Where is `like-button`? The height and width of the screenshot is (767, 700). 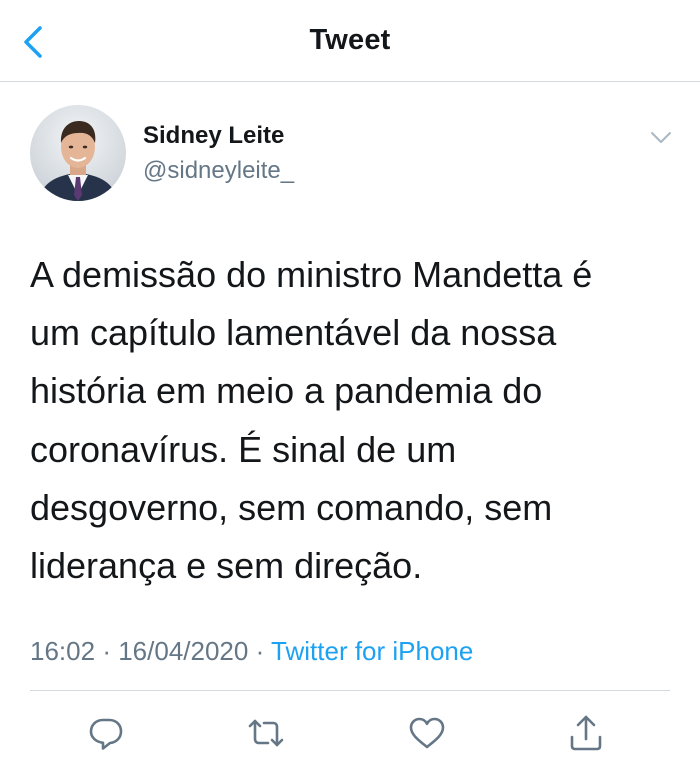 like-button is located at coordinates (427, 733).